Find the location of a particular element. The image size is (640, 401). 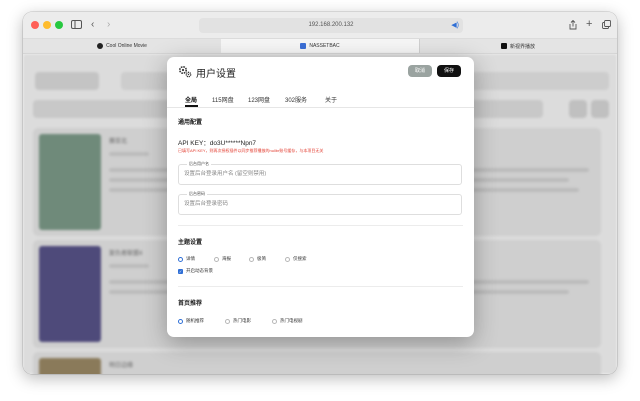

forward-arrow-icon: › is located at coordinates (108, 25).